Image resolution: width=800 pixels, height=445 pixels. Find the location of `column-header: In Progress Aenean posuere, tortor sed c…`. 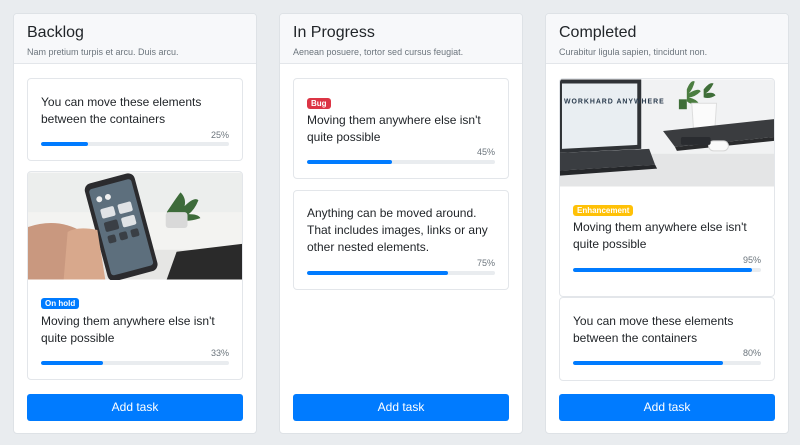

column-header: In Progress Aenean posuere, tortor sed c… is located at coordinates (401, 39).